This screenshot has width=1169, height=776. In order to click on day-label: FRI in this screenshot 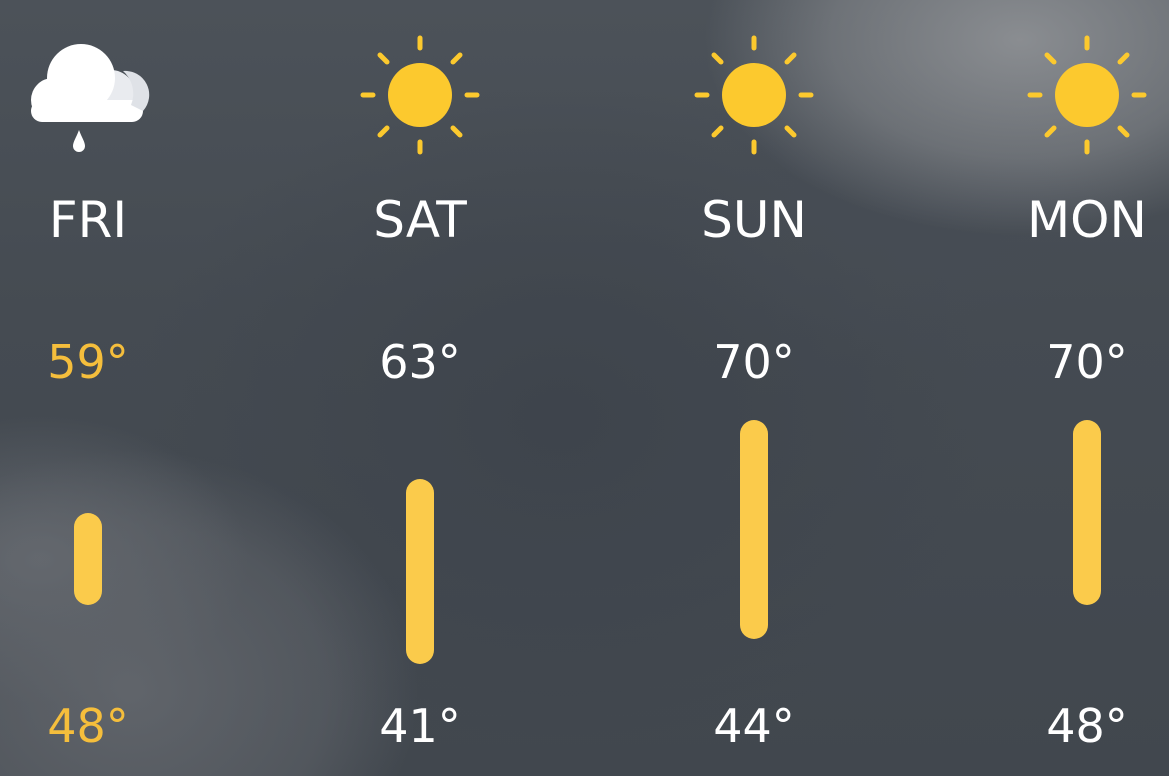, I will do `click(88, 220)`.